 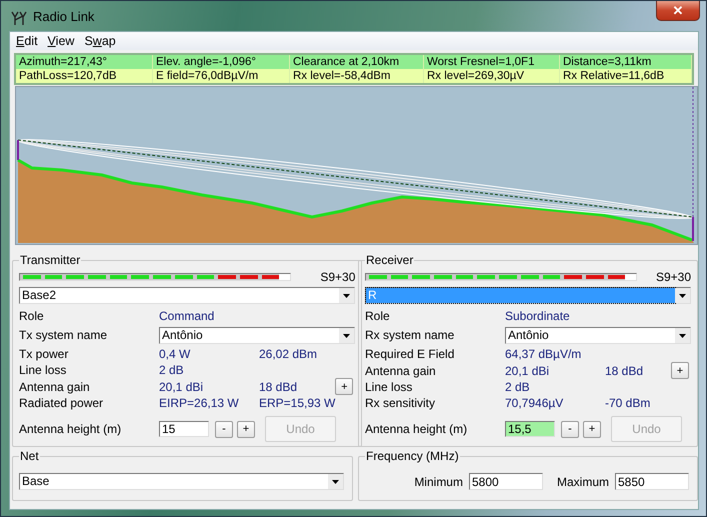 I want to click on menu-item: Swap, so click(x=101, y=41).